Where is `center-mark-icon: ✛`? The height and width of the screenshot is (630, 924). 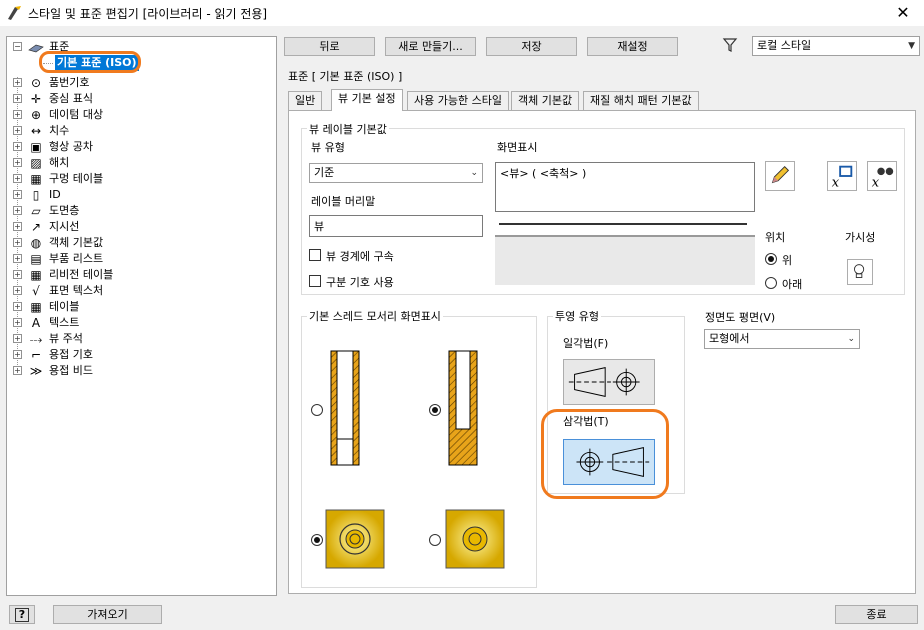 center-mark-icon: ✛ is located at coordinates (36, 99).